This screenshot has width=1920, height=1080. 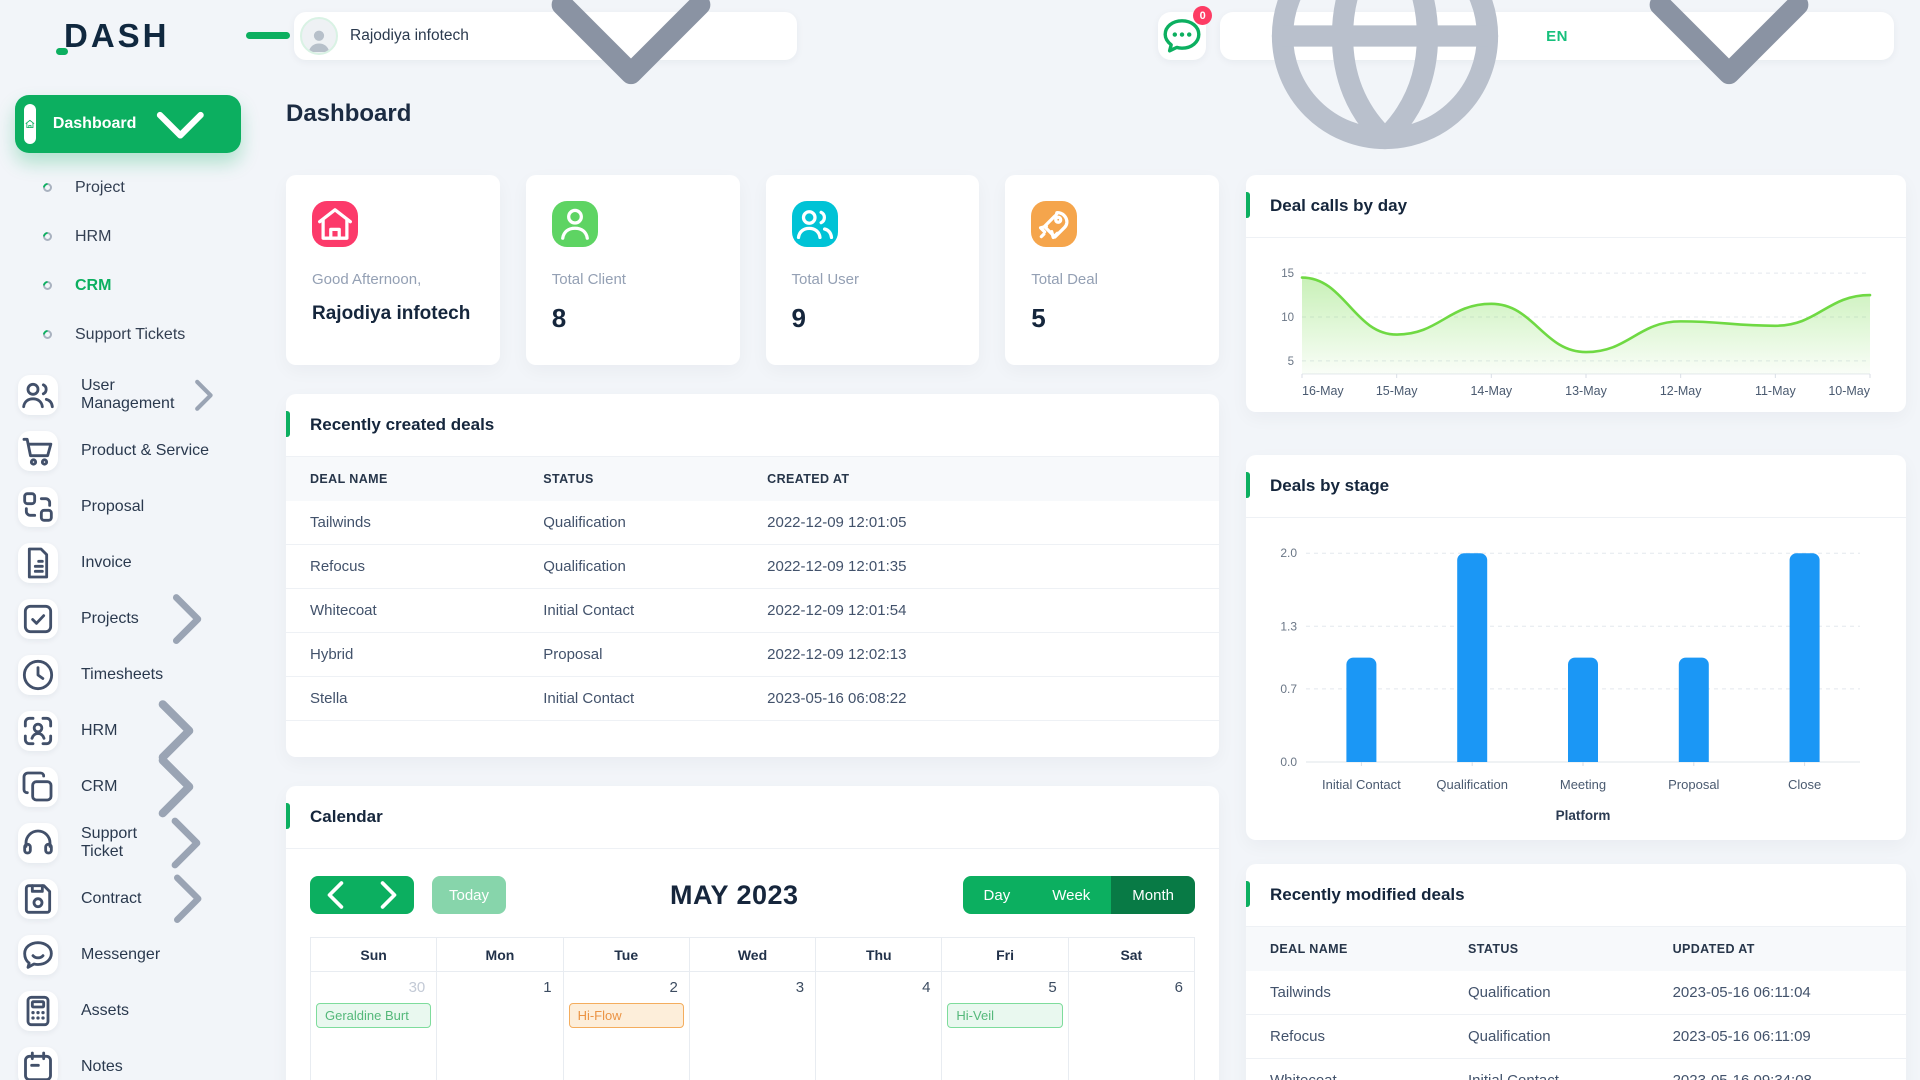 What do you see at coordinates (94, 123) in the screenshot?
I see `sidebar-item-label: Dashboard` at bounding box center [94, 123].